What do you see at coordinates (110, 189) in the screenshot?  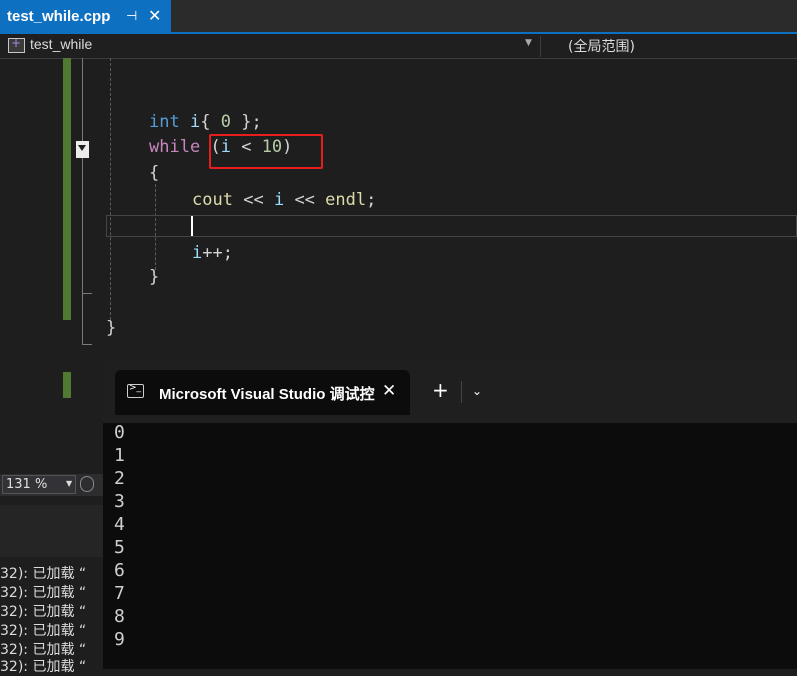 I see `indent-guide` at bounding box center [110, 189].